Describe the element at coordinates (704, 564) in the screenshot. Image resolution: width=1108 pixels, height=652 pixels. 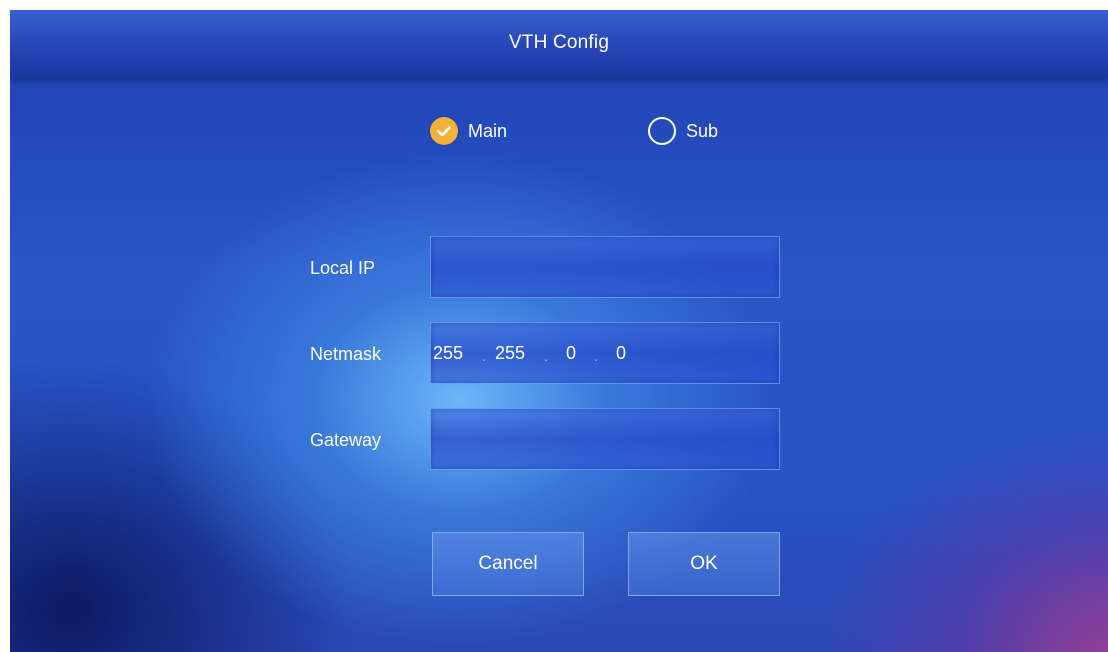
I see `ok-button: OK` at that location.